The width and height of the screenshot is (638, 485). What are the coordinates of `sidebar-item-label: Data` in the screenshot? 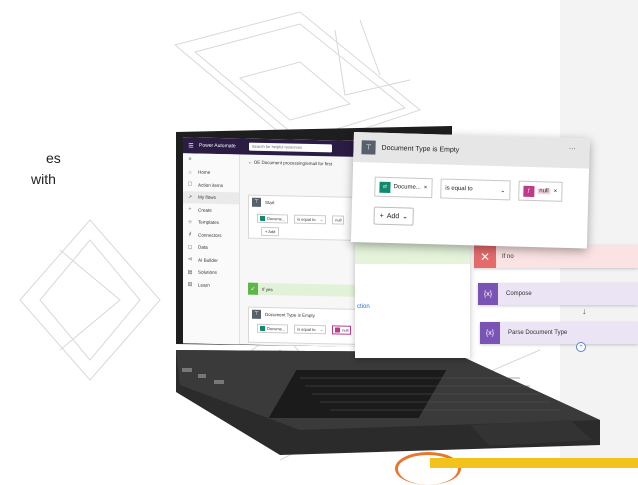 It's located at (203, 247).